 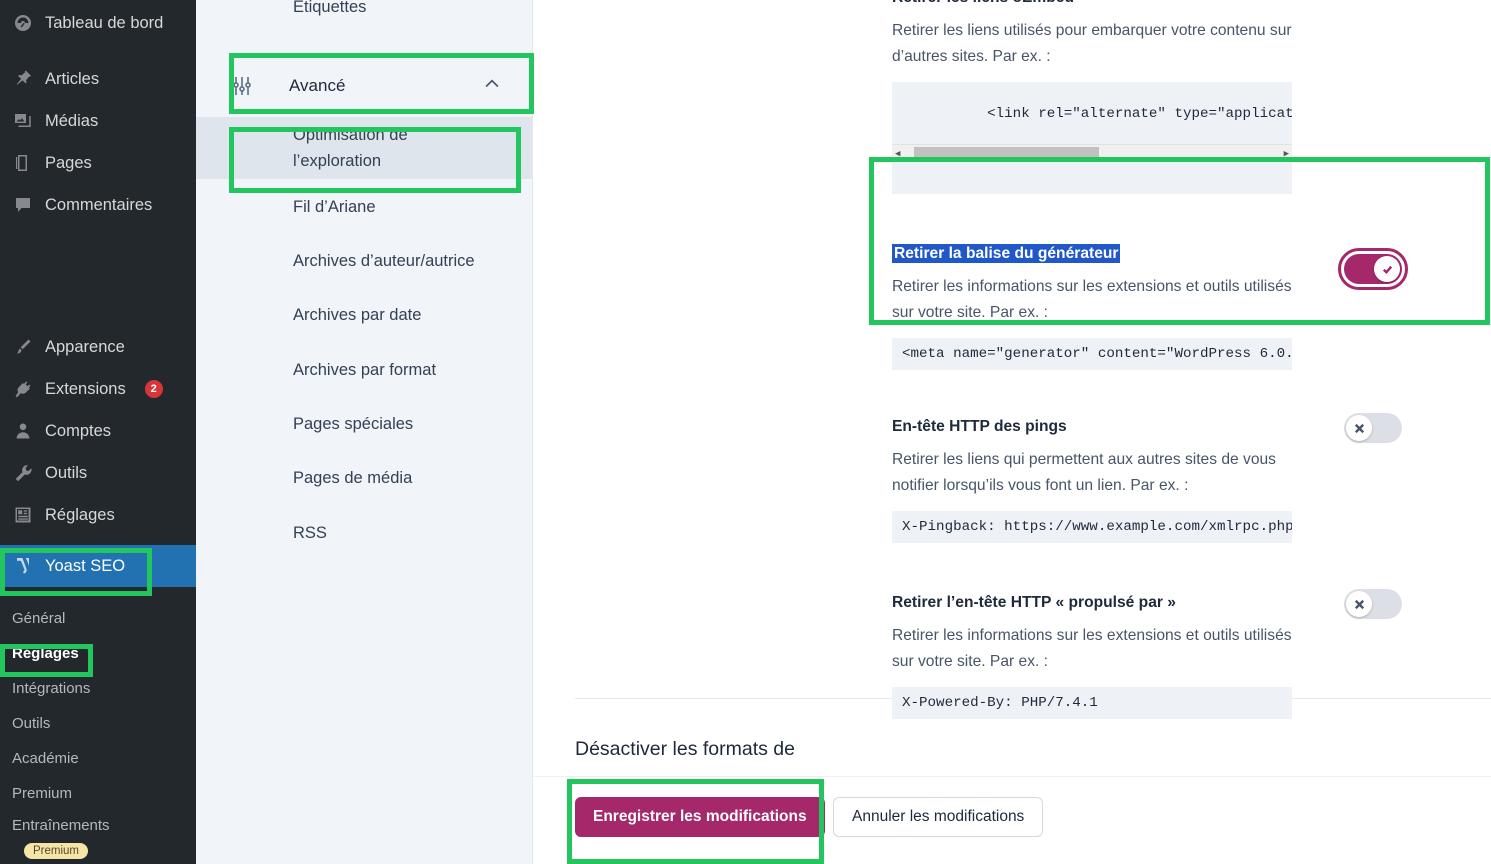 I want to click on plugin-icon, so click(x=23, y=389).